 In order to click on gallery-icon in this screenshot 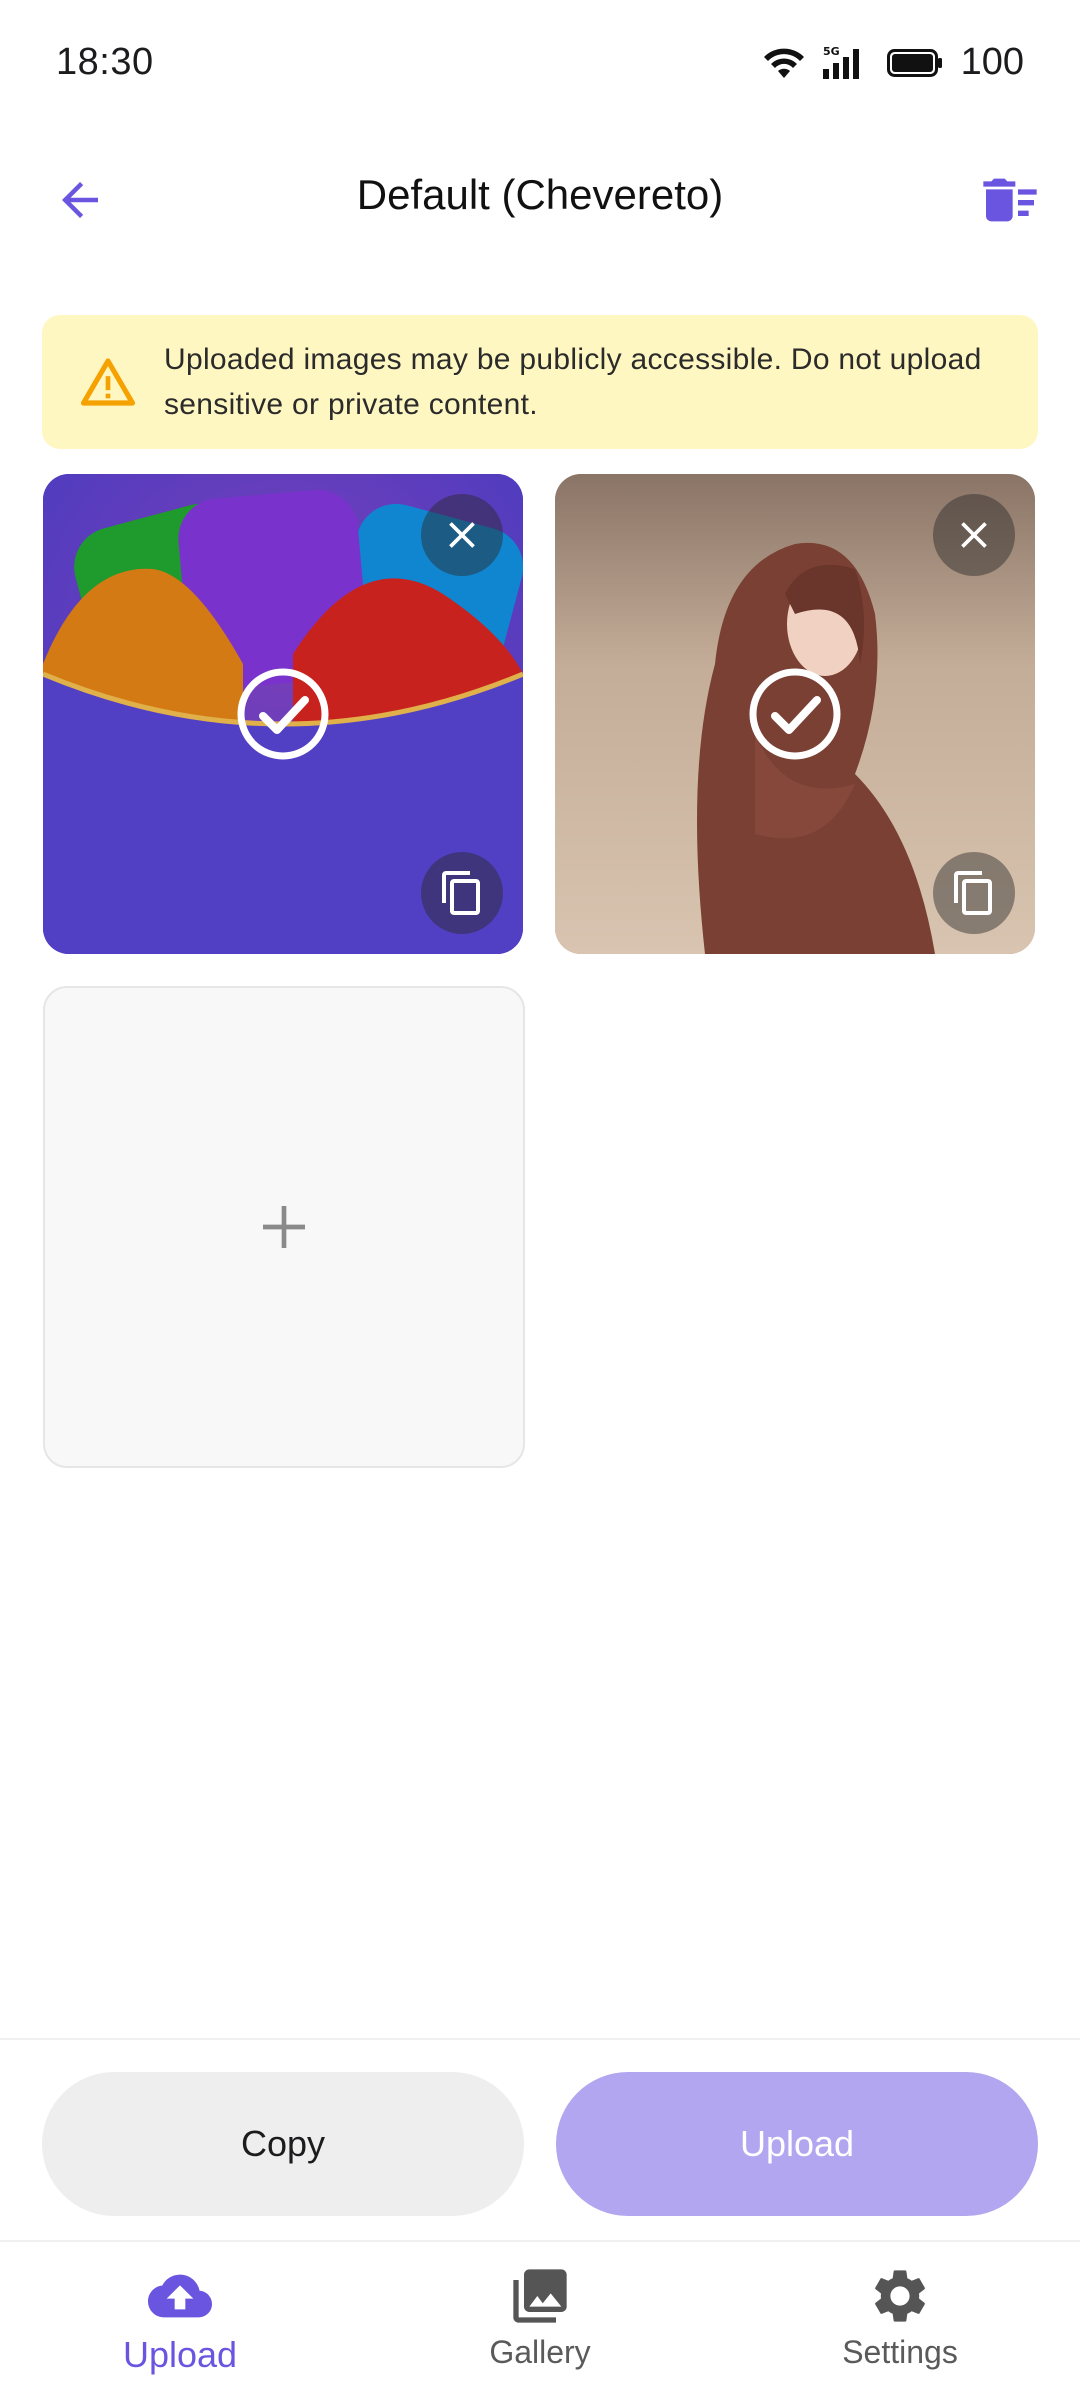, I will do `click(540, 2296)`.